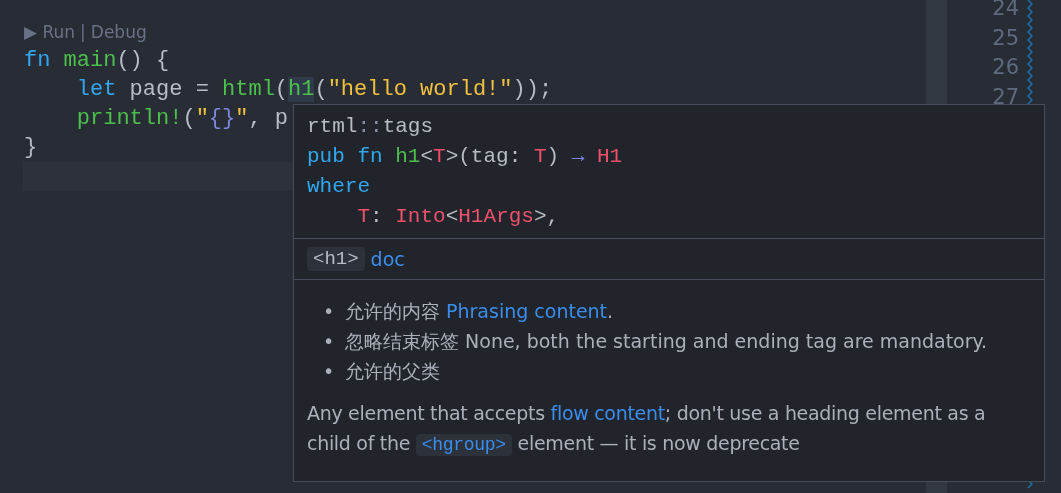 The width and height of the screenshot is (1061, 493). I want to click on module-path: rtml::tags, so click(371, 127).